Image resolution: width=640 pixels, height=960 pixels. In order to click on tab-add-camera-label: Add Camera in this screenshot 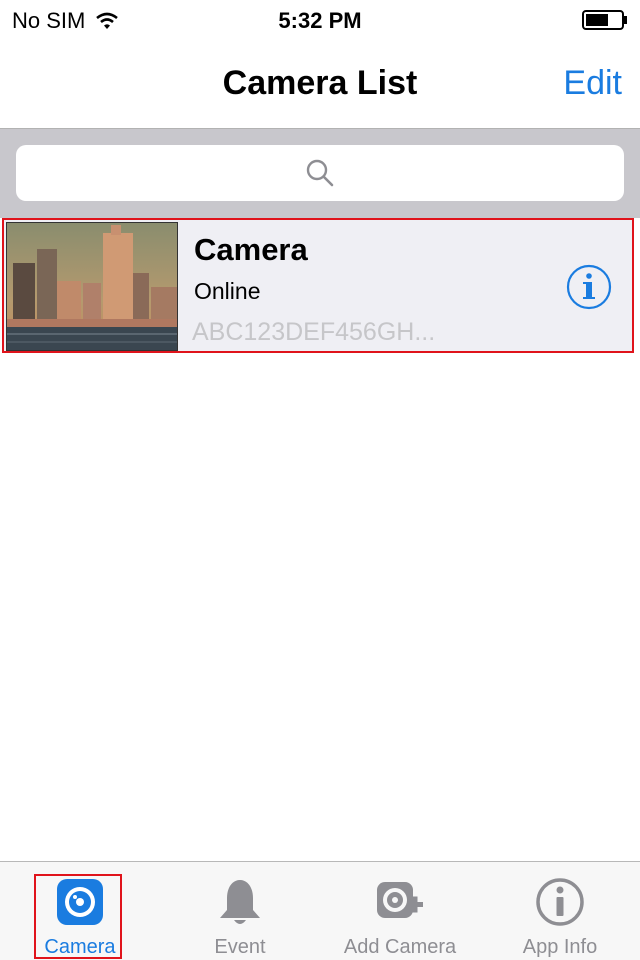, I will do `click(400, 947)`.